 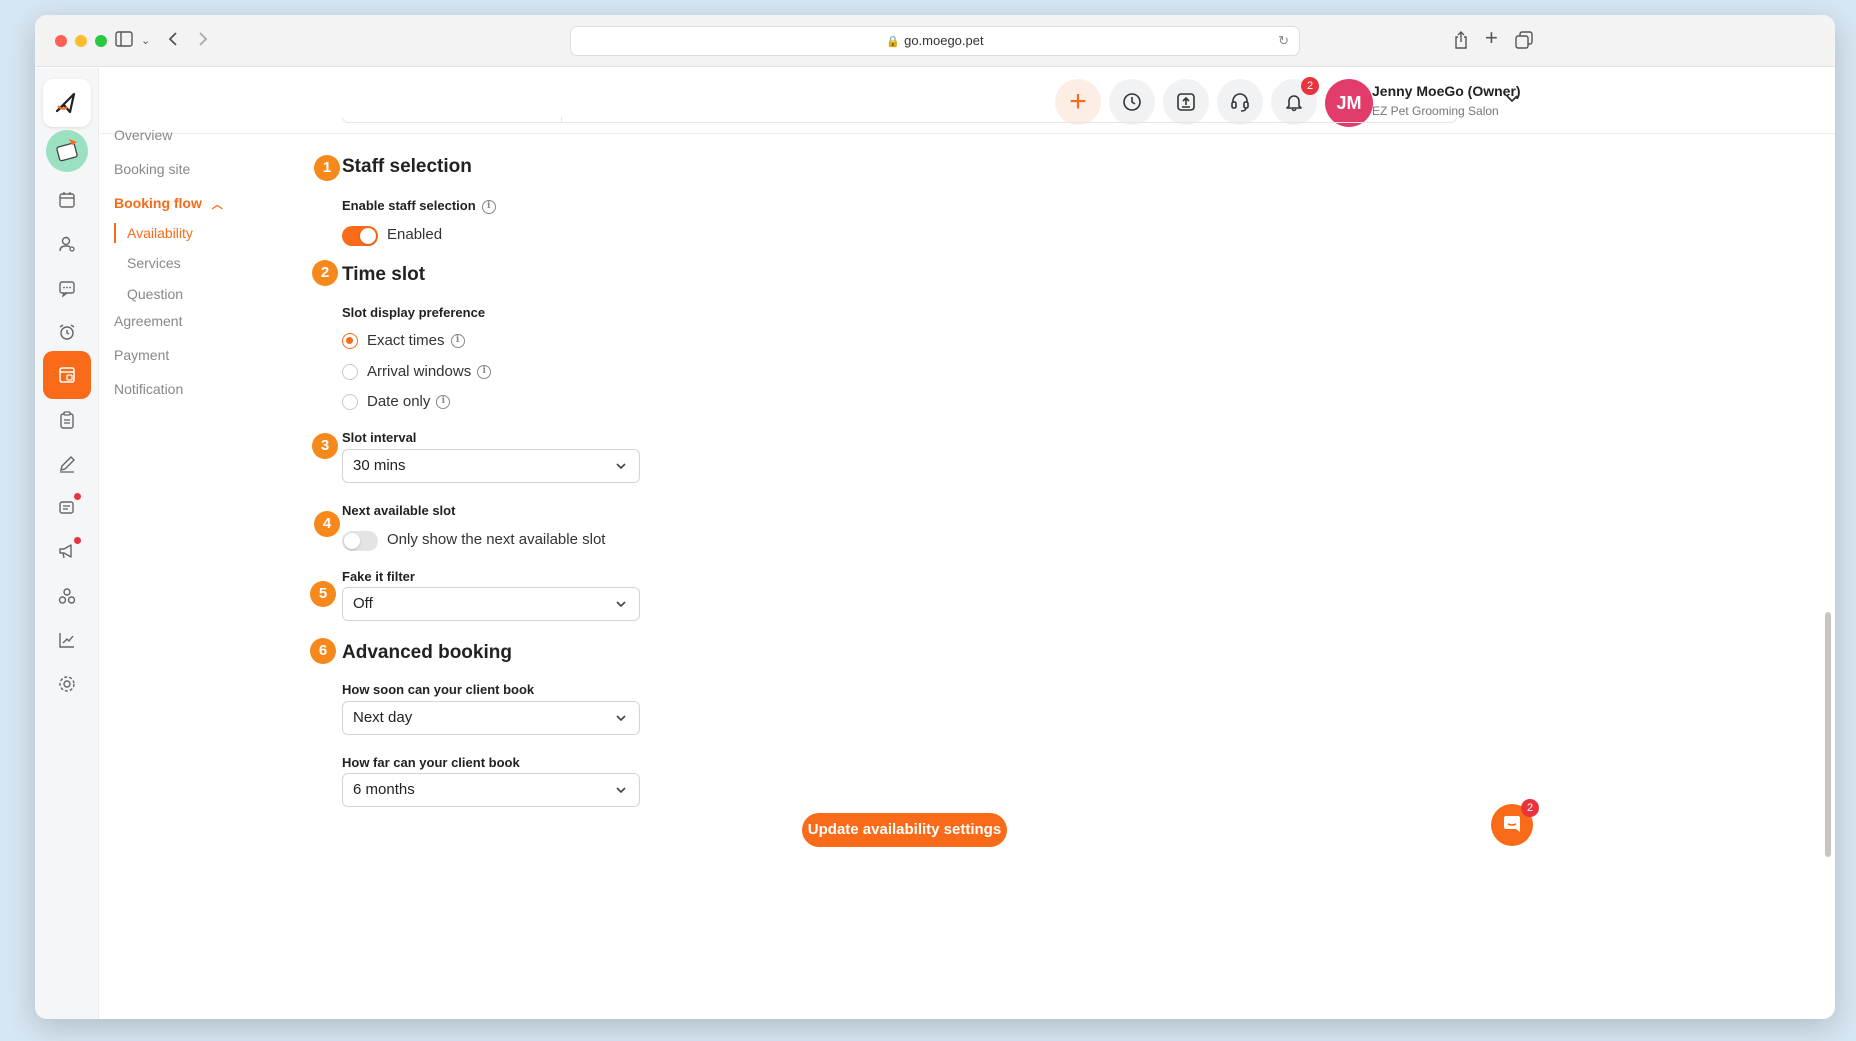 I want to click on staff-selection-title: Staff selection, so click(x=407, y=166).